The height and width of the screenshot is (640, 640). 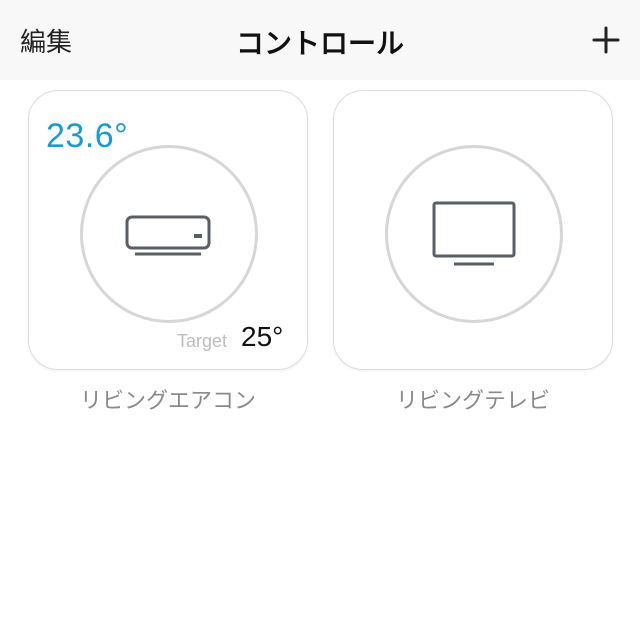 I want to click on header-bar: 編集 コントロール, so click(x=320, y=40).